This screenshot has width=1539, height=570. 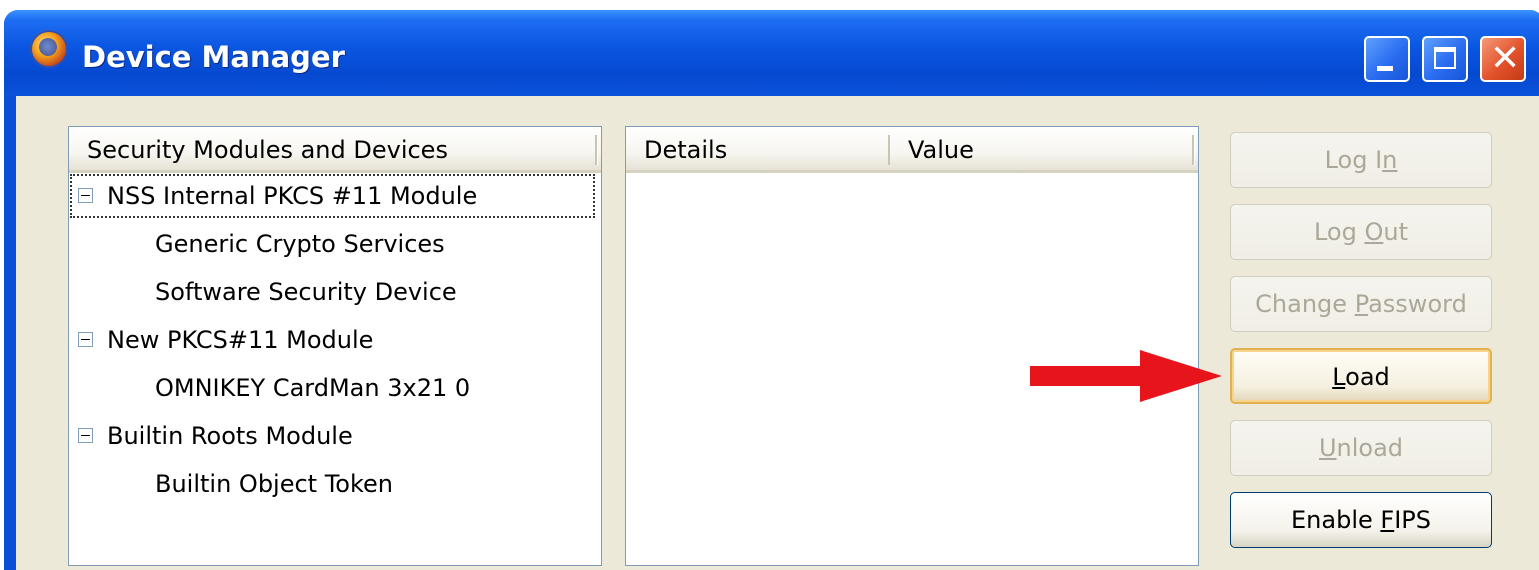 I want to click on button-label: nload, so click(x=1370, y=448).